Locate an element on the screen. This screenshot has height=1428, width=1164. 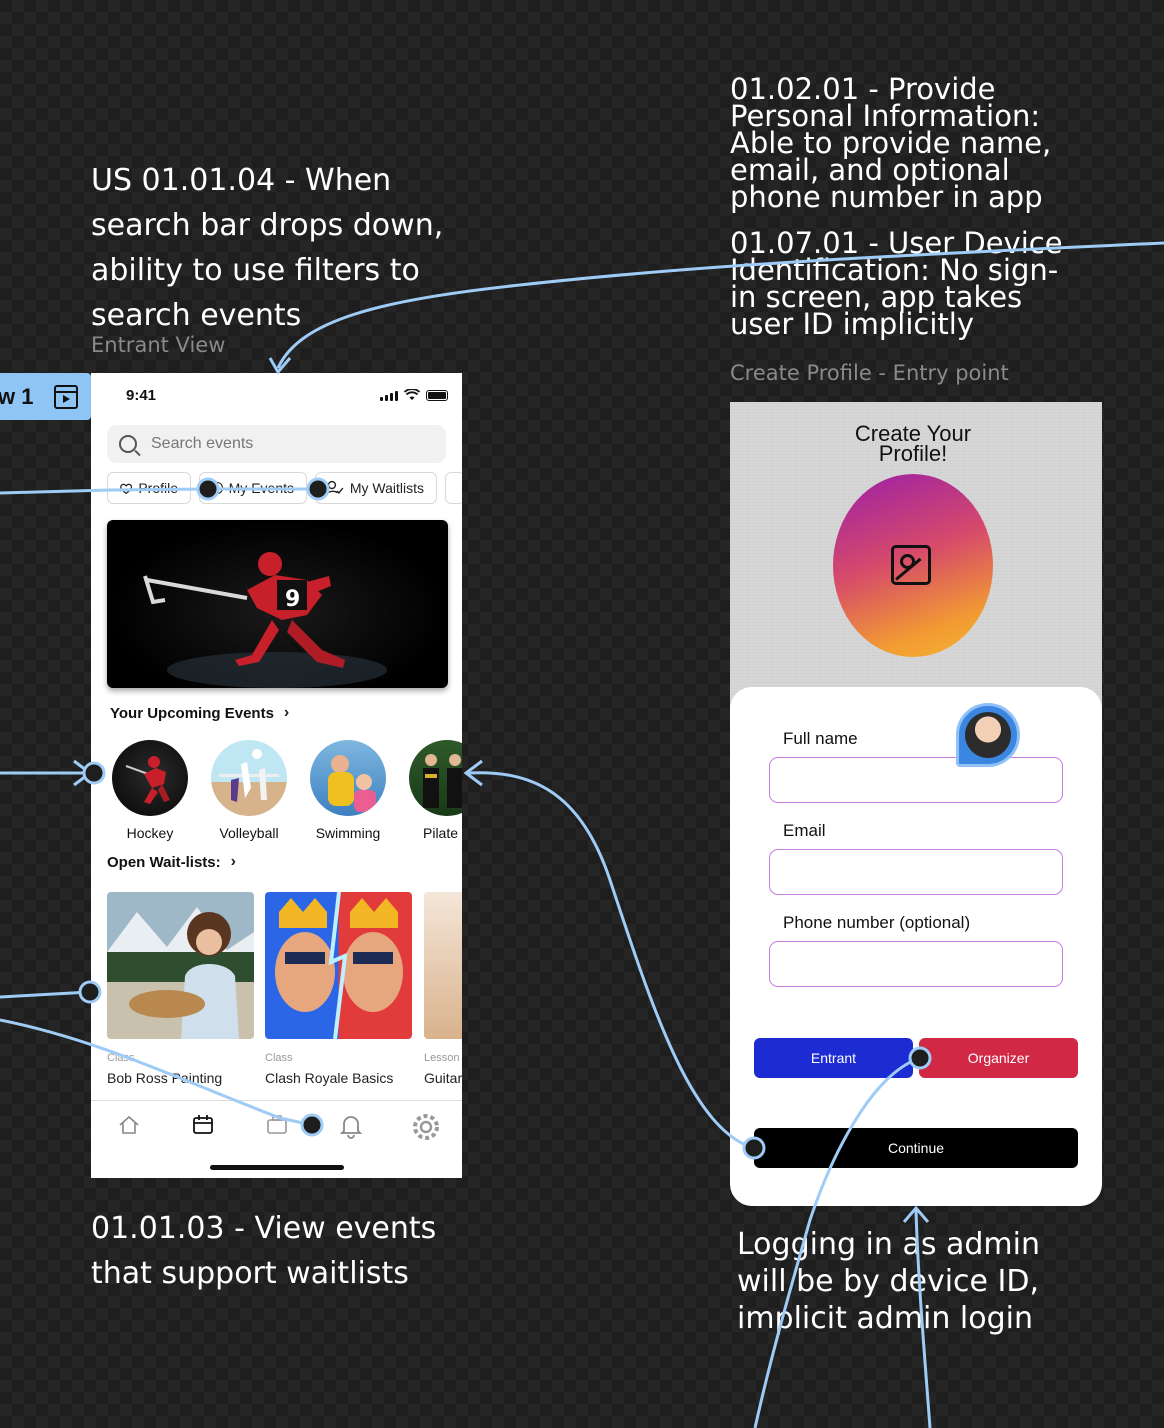
image-icon is located at coordinates (911, 565).